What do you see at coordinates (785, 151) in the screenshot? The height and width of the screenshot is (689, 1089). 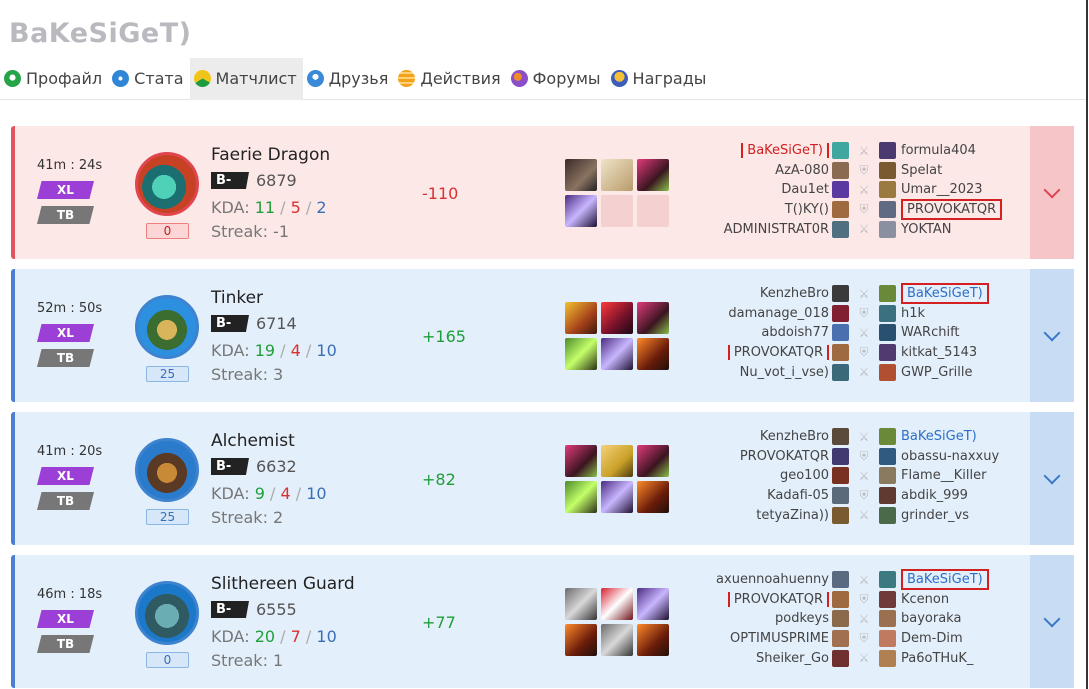 I see `radiant-player-link: BaKeSiGeT)` at bounding box center [785, 151].